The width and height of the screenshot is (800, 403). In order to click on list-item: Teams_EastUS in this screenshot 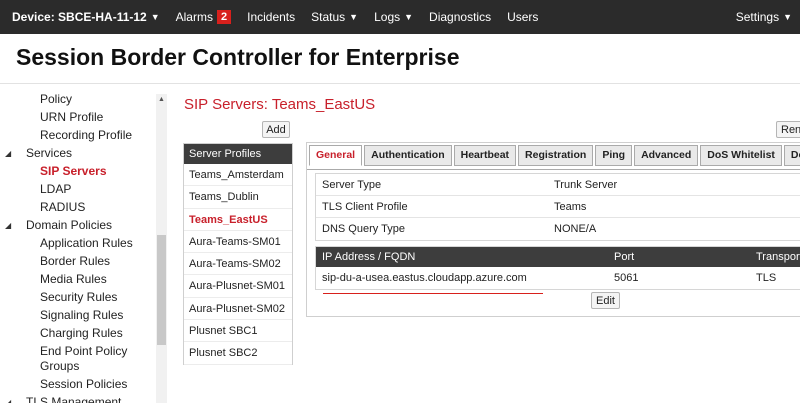, I will do `click(238, 220)`.